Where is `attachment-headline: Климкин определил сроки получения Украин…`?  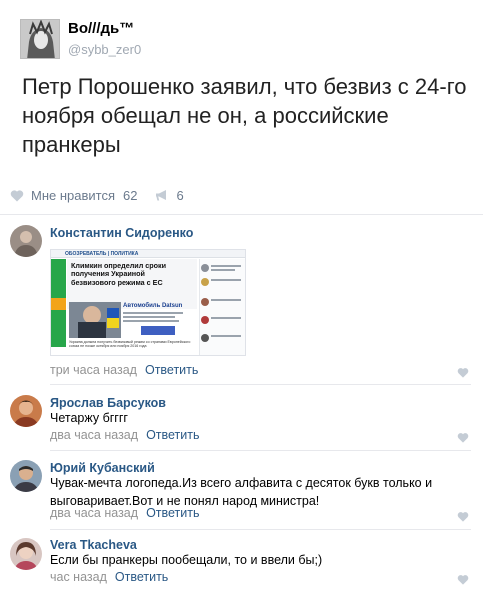 attachment-headline: Климкин определил сроки получения Украин… is located at coordinates (119, 274).